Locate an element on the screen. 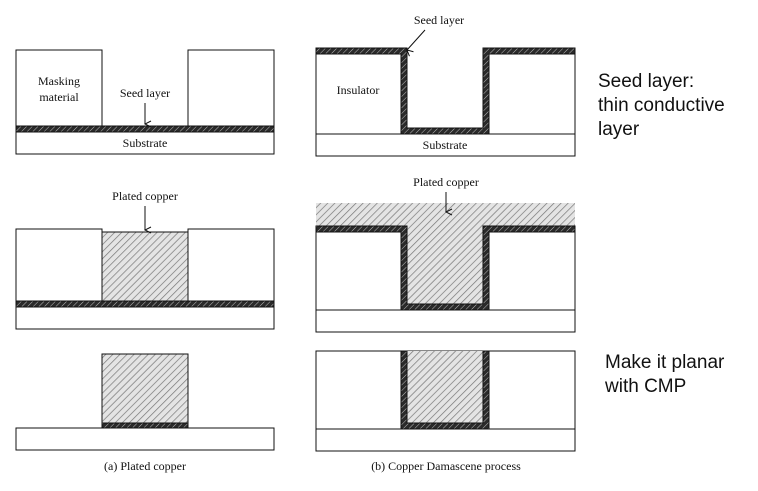 The height and width of the screenshot is (491, 758). substrate-b3 is located at coordinates (445, 440).